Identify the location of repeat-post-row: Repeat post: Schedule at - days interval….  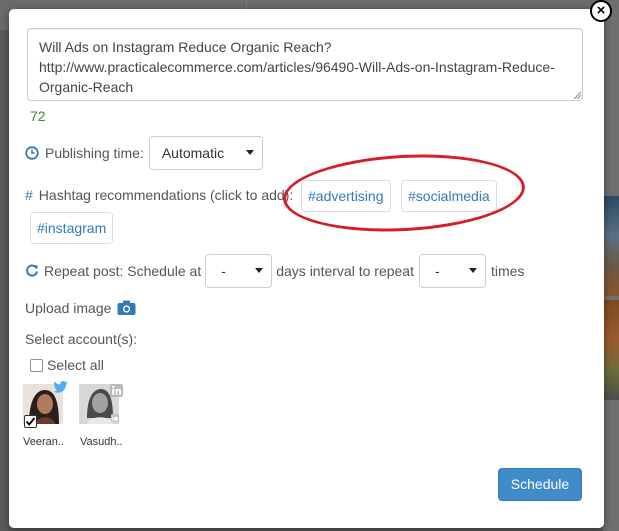
(274, 271).